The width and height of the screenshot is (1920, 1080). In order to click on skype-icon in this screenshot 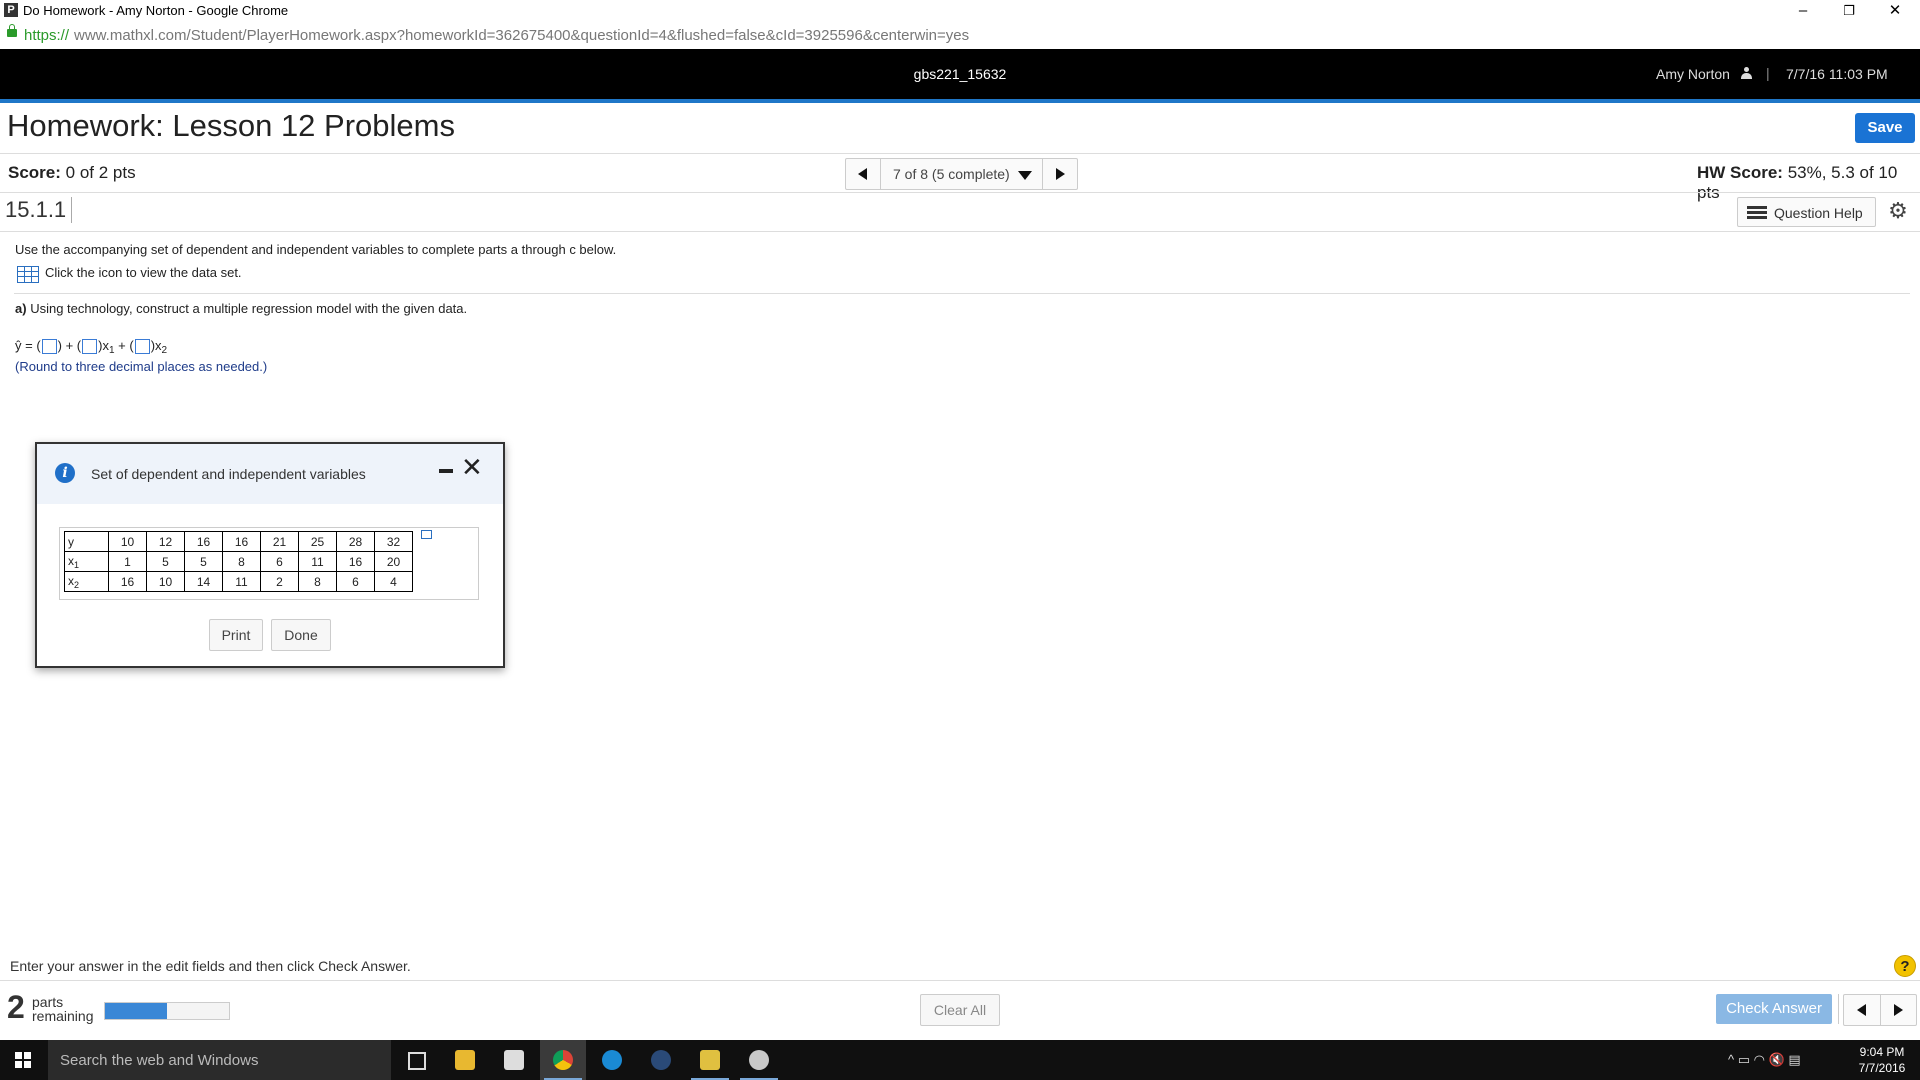, I will do `click(612, 1060)`.